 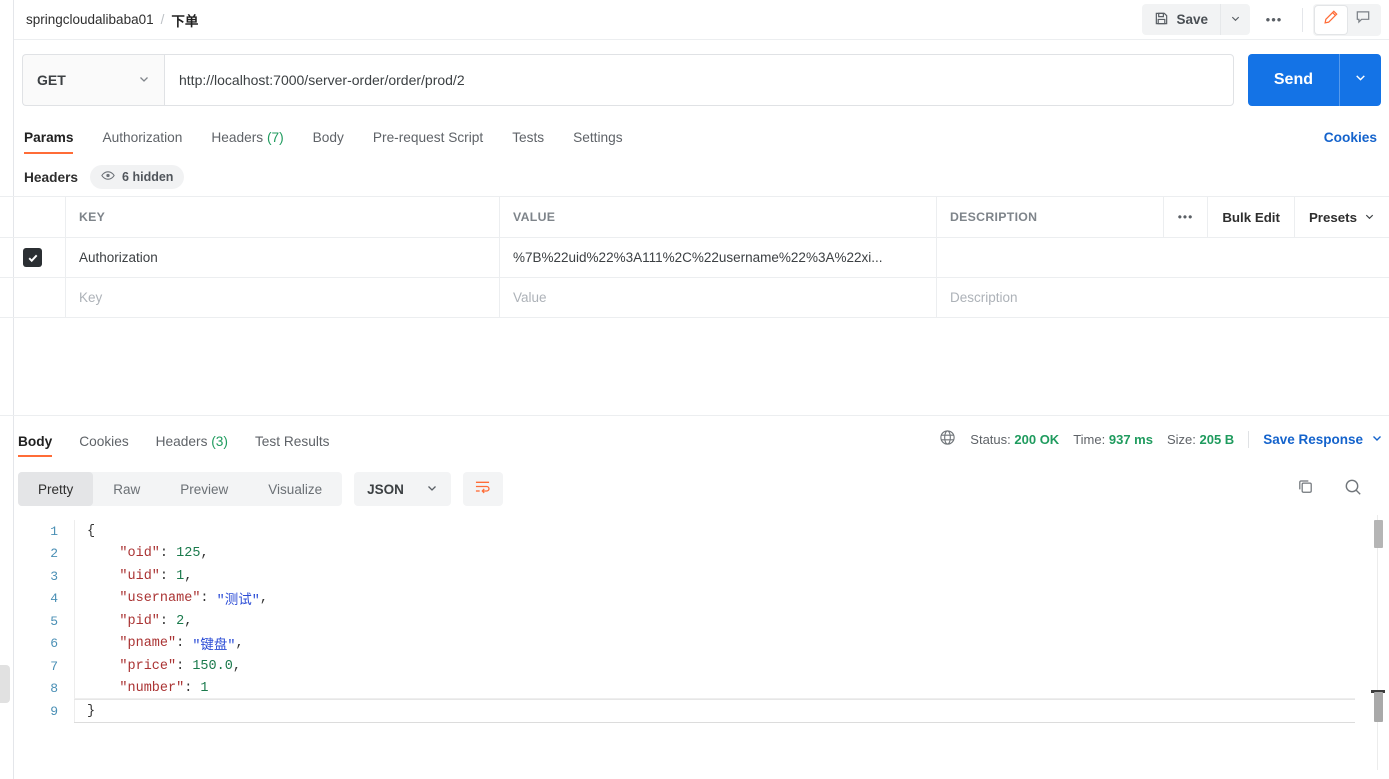 What do you see at coordinates (1323, 439) in the screenshot?
I see `save-response-button: Save Response` at bounding box center [1323, 439].